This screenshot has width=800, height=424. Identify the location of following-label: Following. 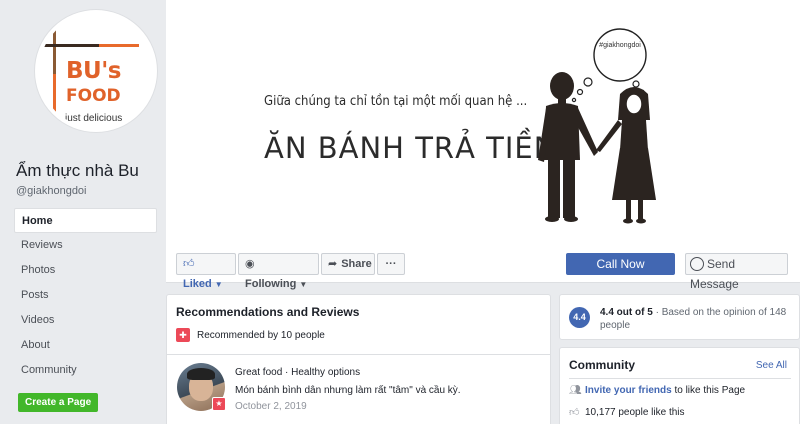
(271, 284).